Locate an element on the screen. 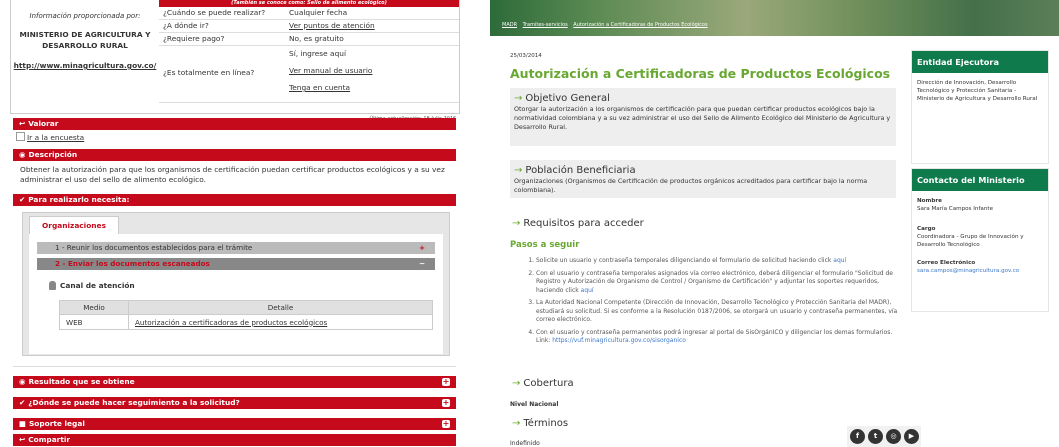 This screenshot has width=1059, height=447. plus-icon: + is located at coordinates (421, 247).